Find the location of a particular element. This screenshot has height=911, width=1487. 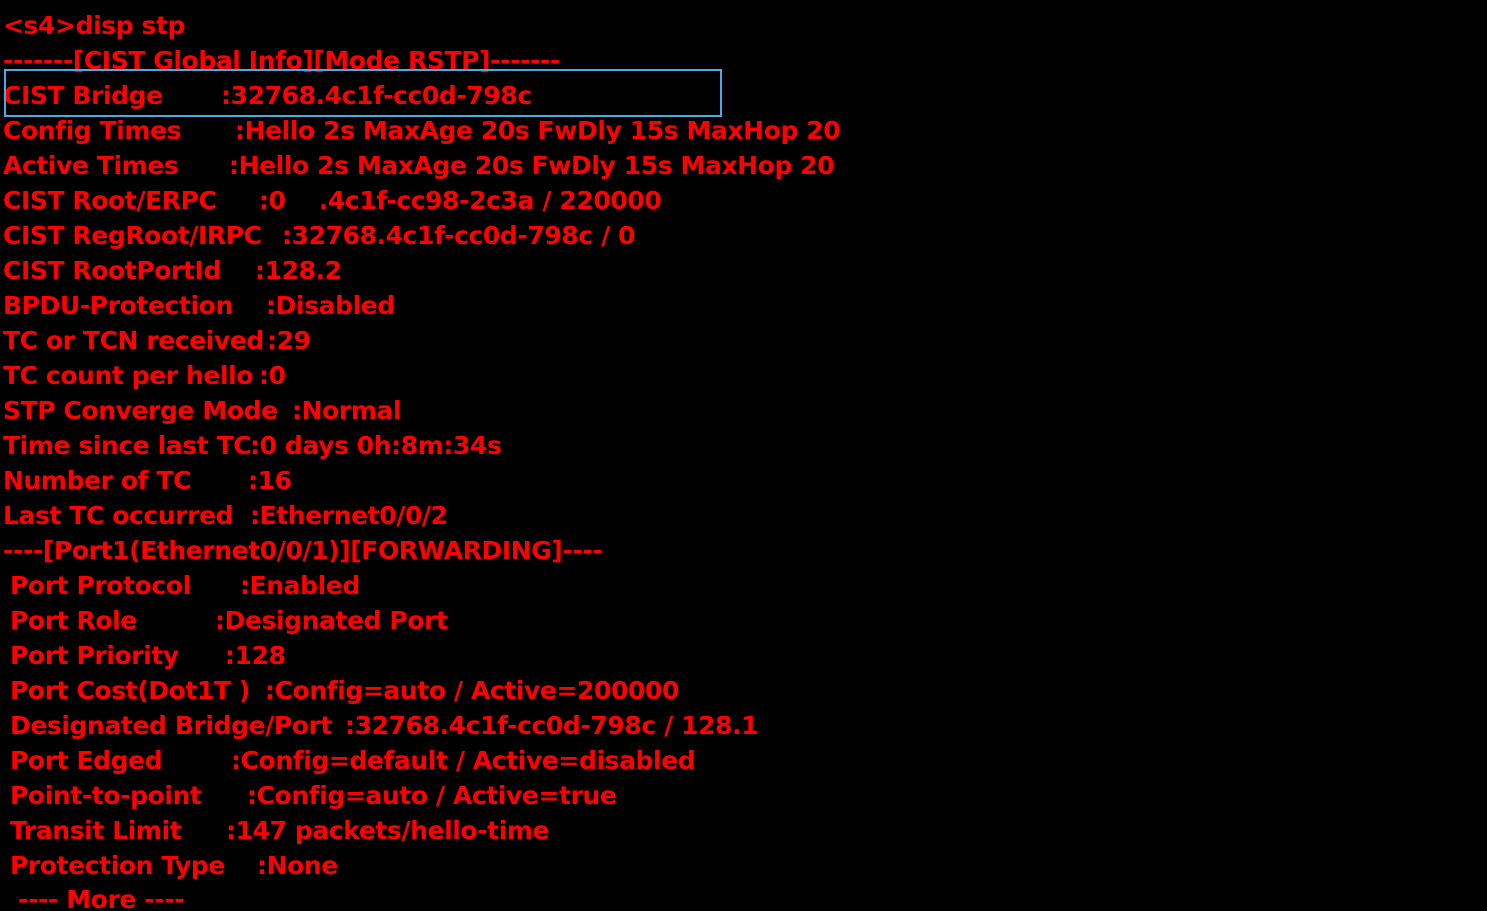

row-label: Protection Type is located at coordinates (117, 865).